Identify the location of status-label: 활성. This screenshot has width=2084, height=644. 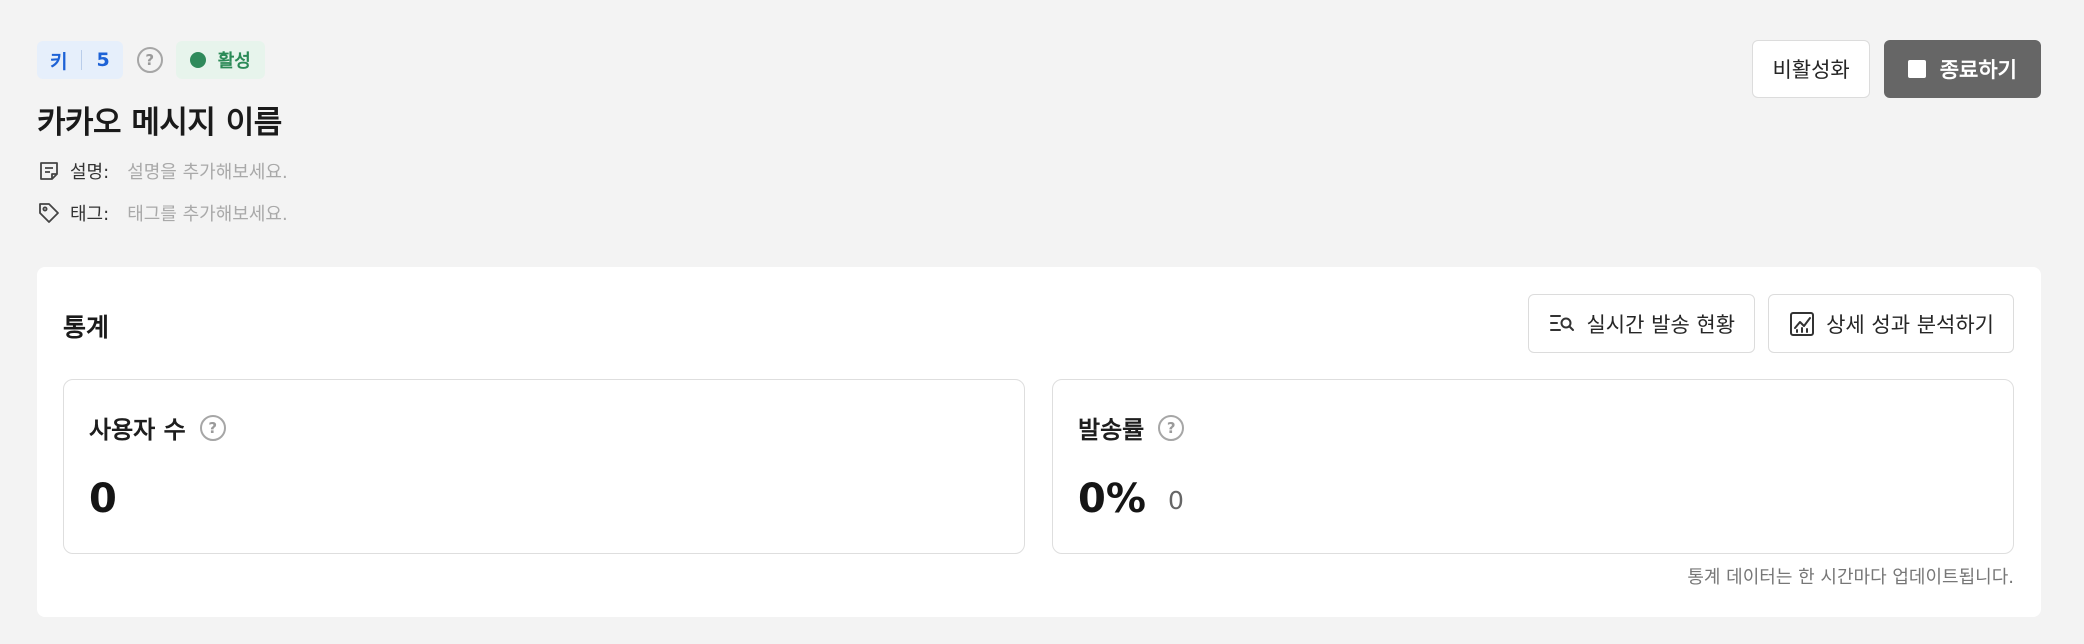
(234, 61).